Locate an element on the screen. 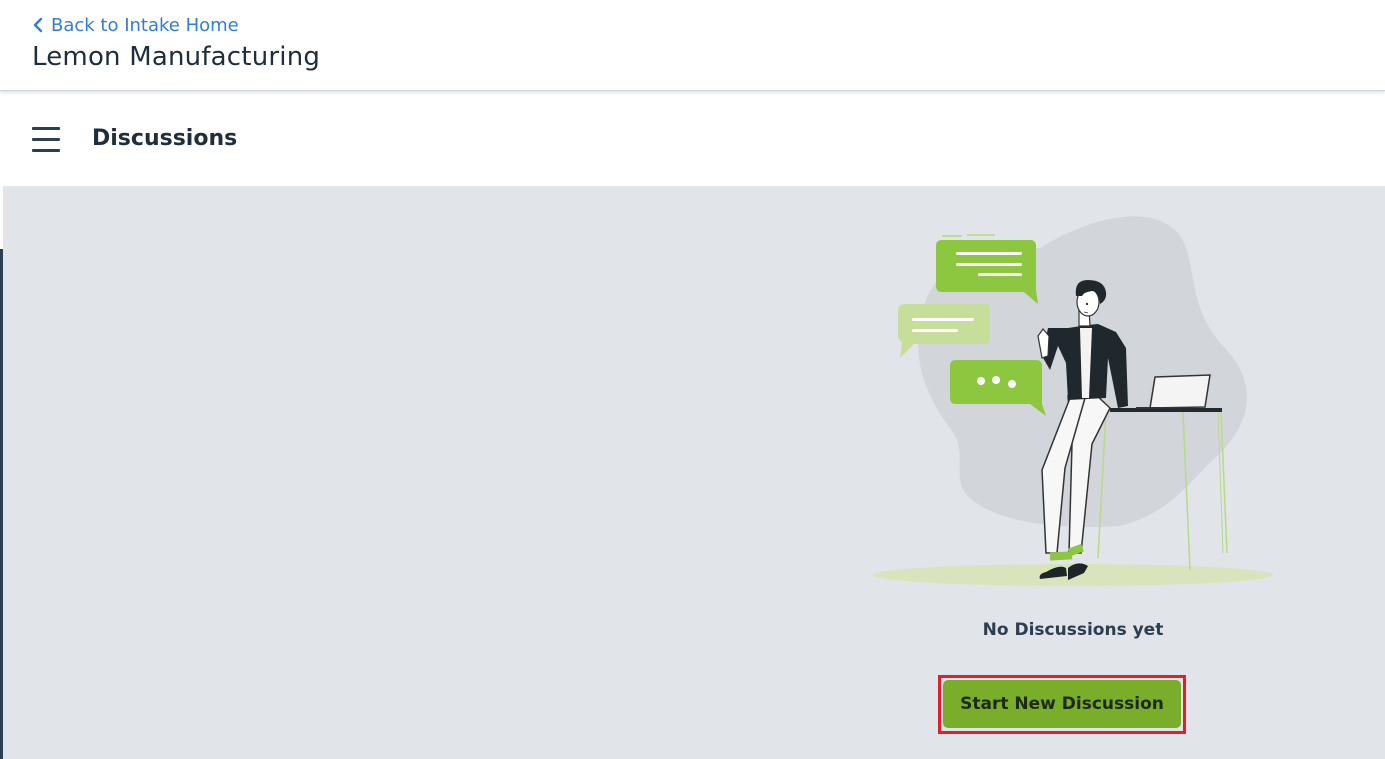  left-border-bottom is located at coordinates (1, 504).